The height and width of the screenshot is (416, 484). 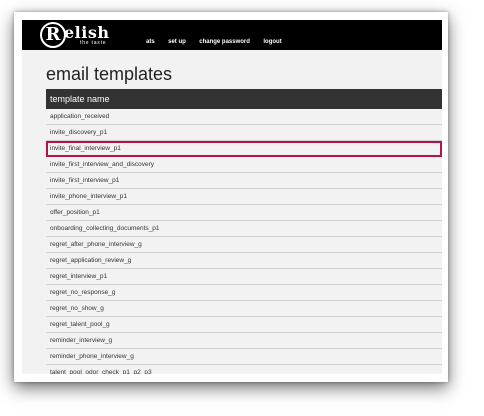 I want to click on logo-tagline: the taste, so click(x=93, y=43).